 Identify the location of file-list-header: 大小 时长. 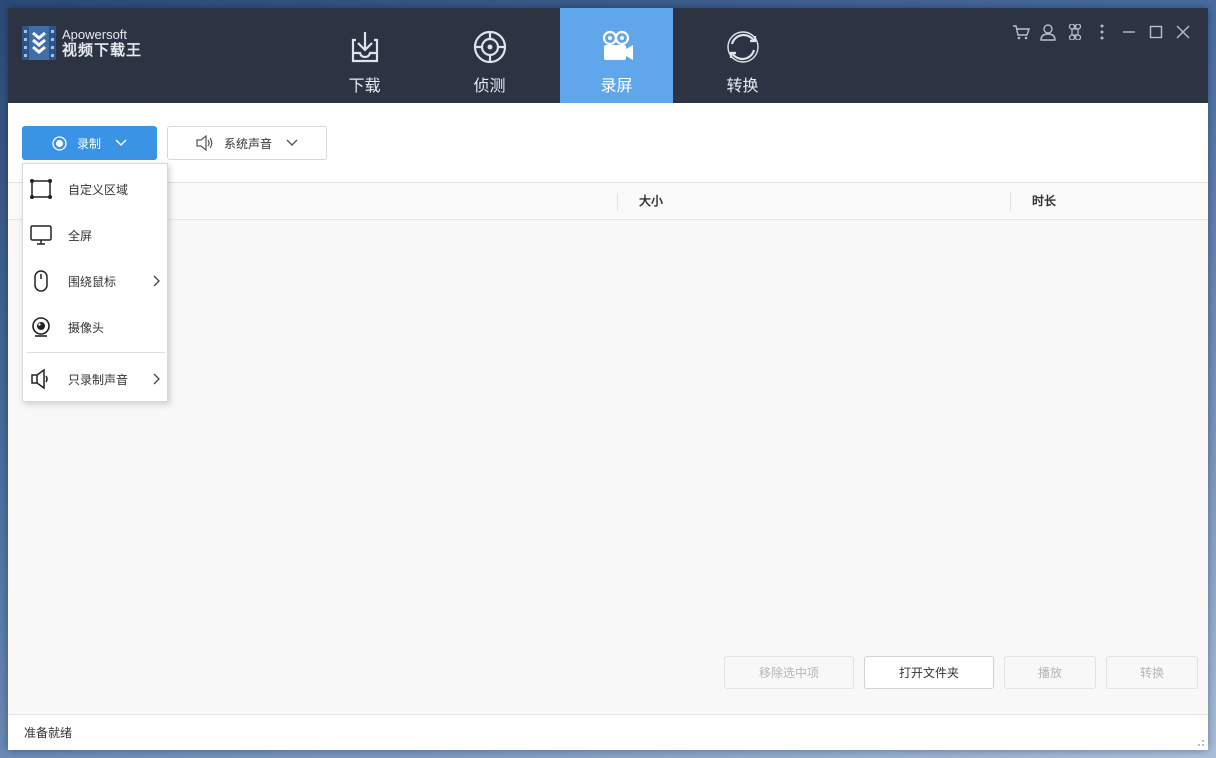
(608, 201).